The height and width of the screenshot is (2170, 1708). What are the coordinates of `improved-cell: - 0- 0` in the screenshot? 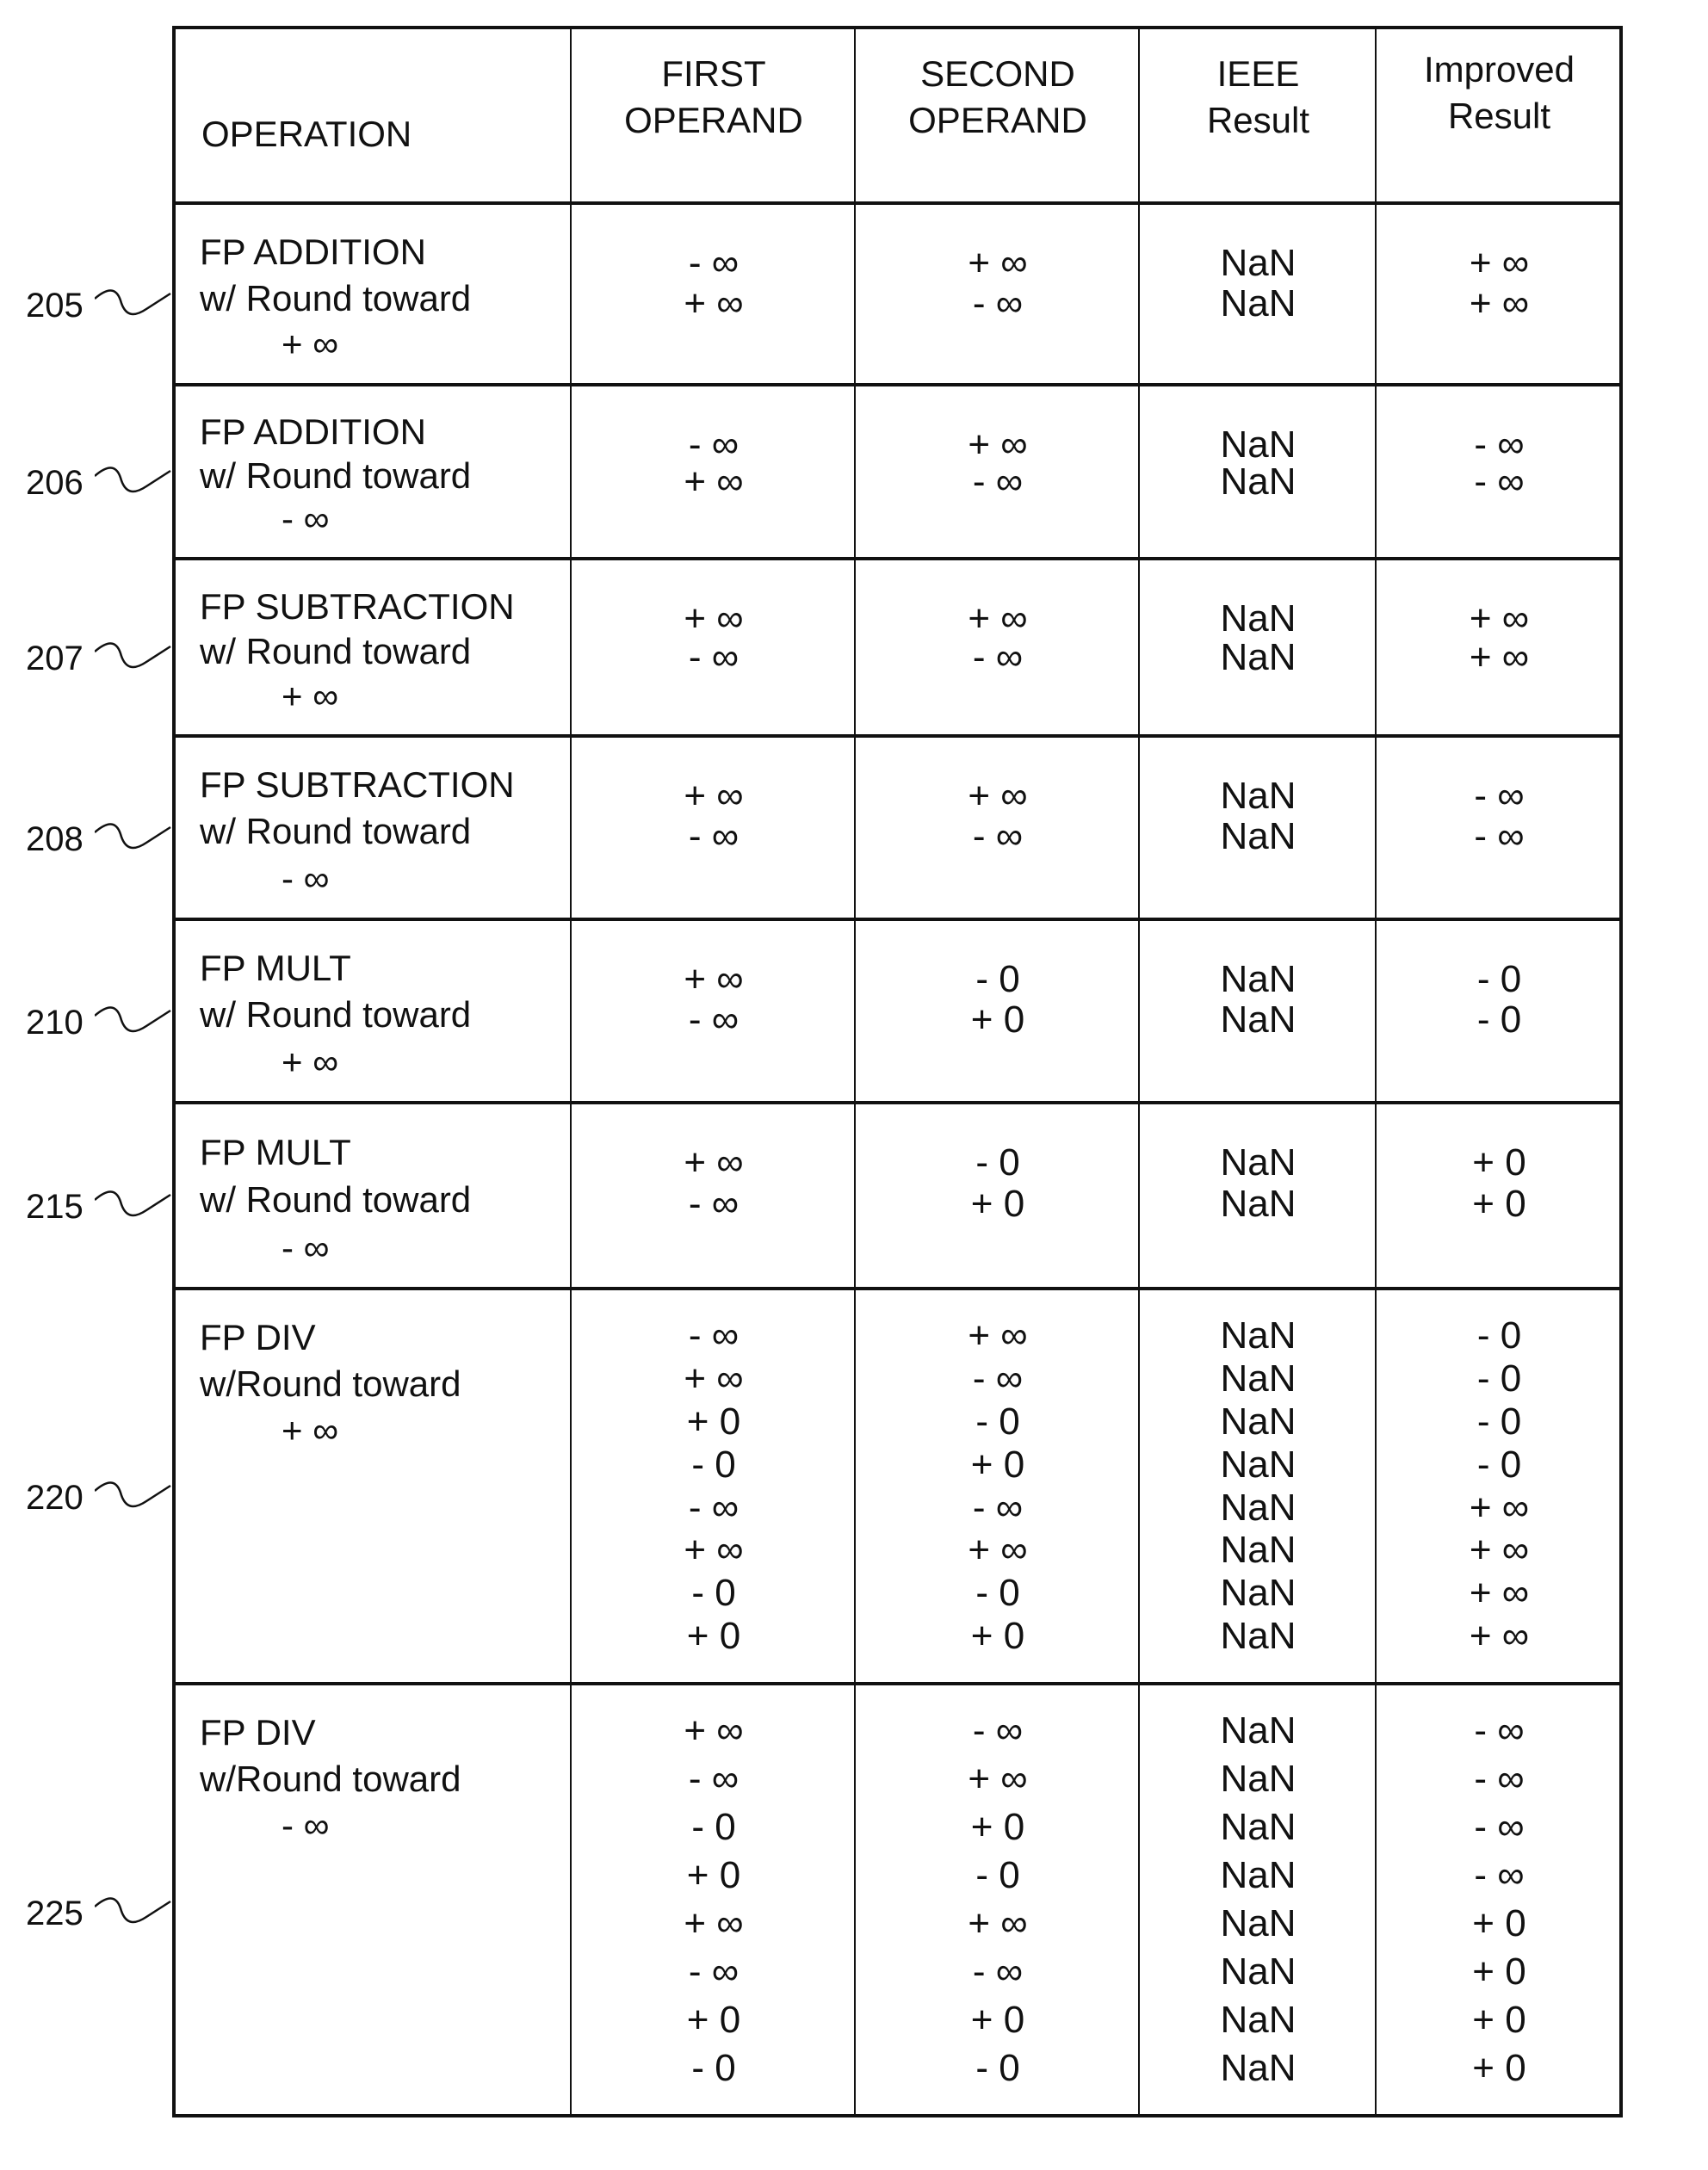 It's located at (1499, 1011).